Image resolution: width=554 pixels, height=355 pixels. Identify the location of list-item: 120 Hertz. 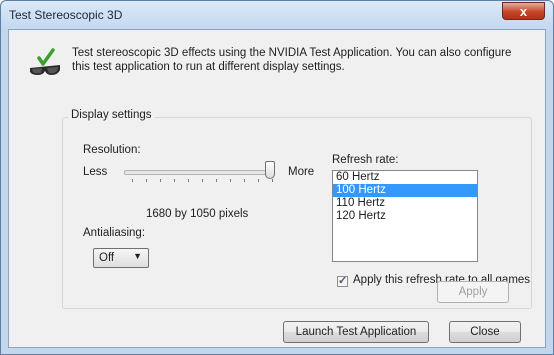
(405, 216).